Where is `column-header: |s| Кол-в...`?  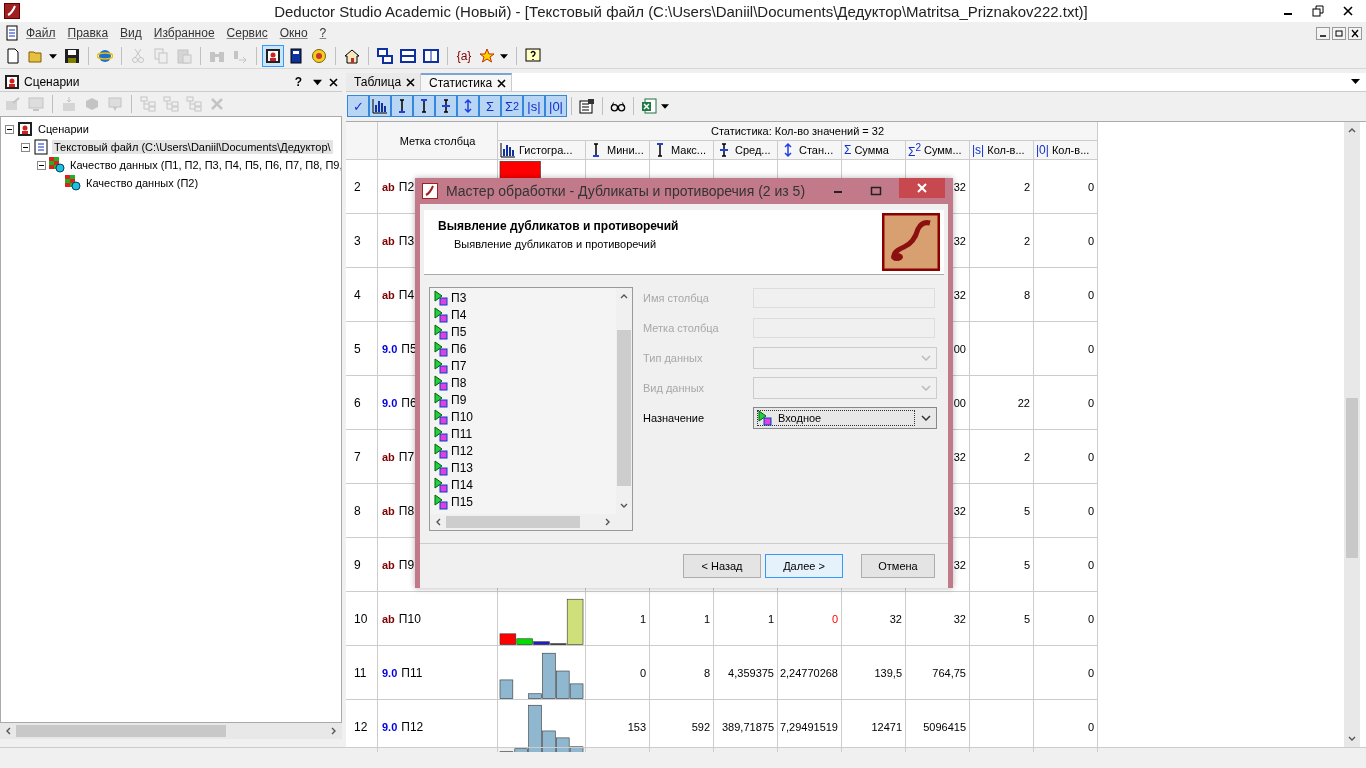
column-header: |s| Кол-в... is located at coordinates (1002, 150).